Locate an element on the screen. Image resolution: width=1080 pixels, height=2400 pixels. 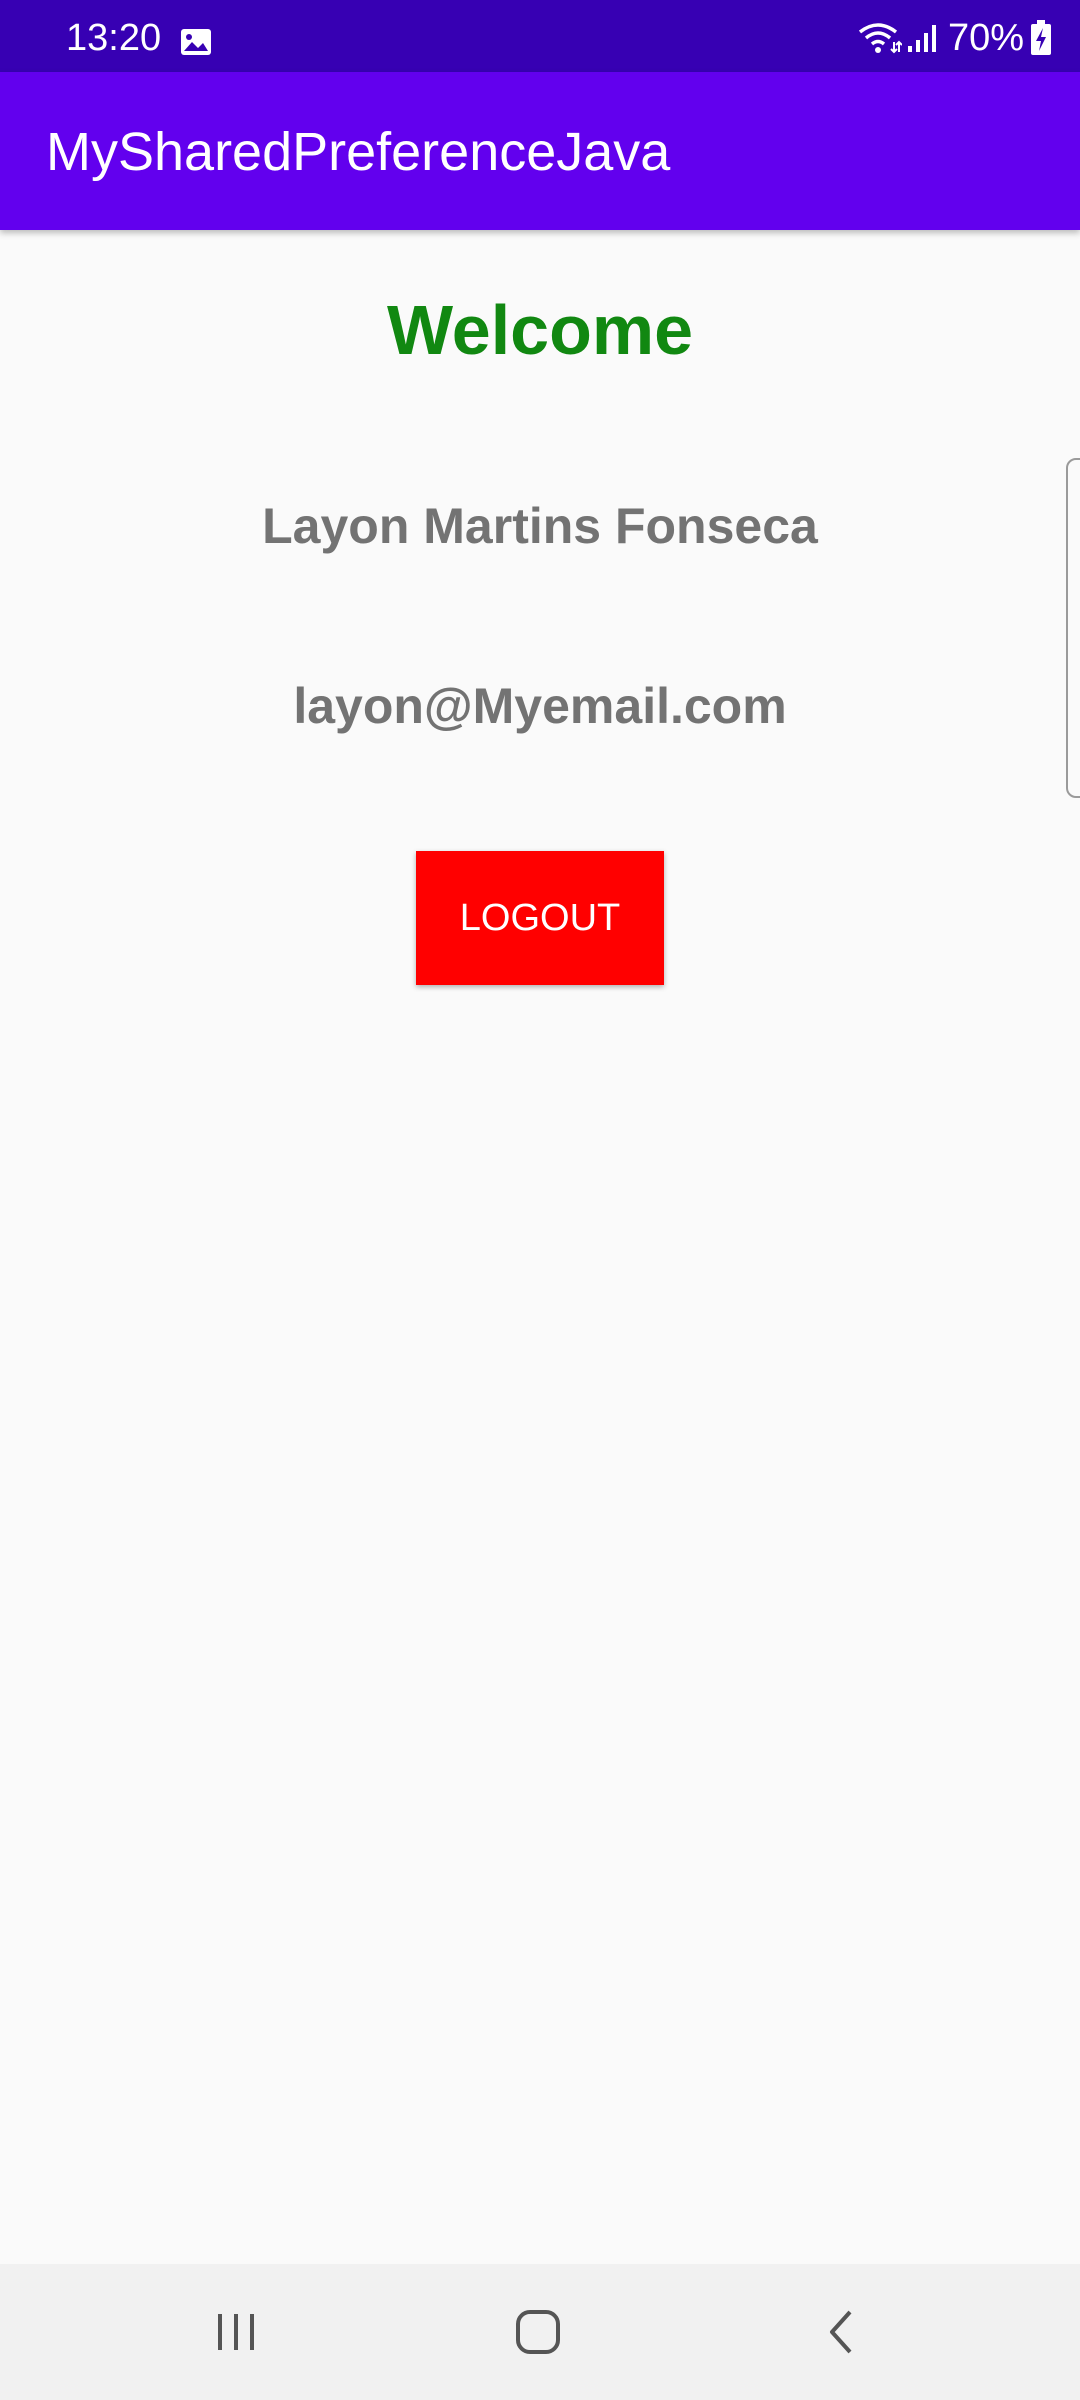
app-title: MySharedPreferenceJava is located at coordinates (358, 152).